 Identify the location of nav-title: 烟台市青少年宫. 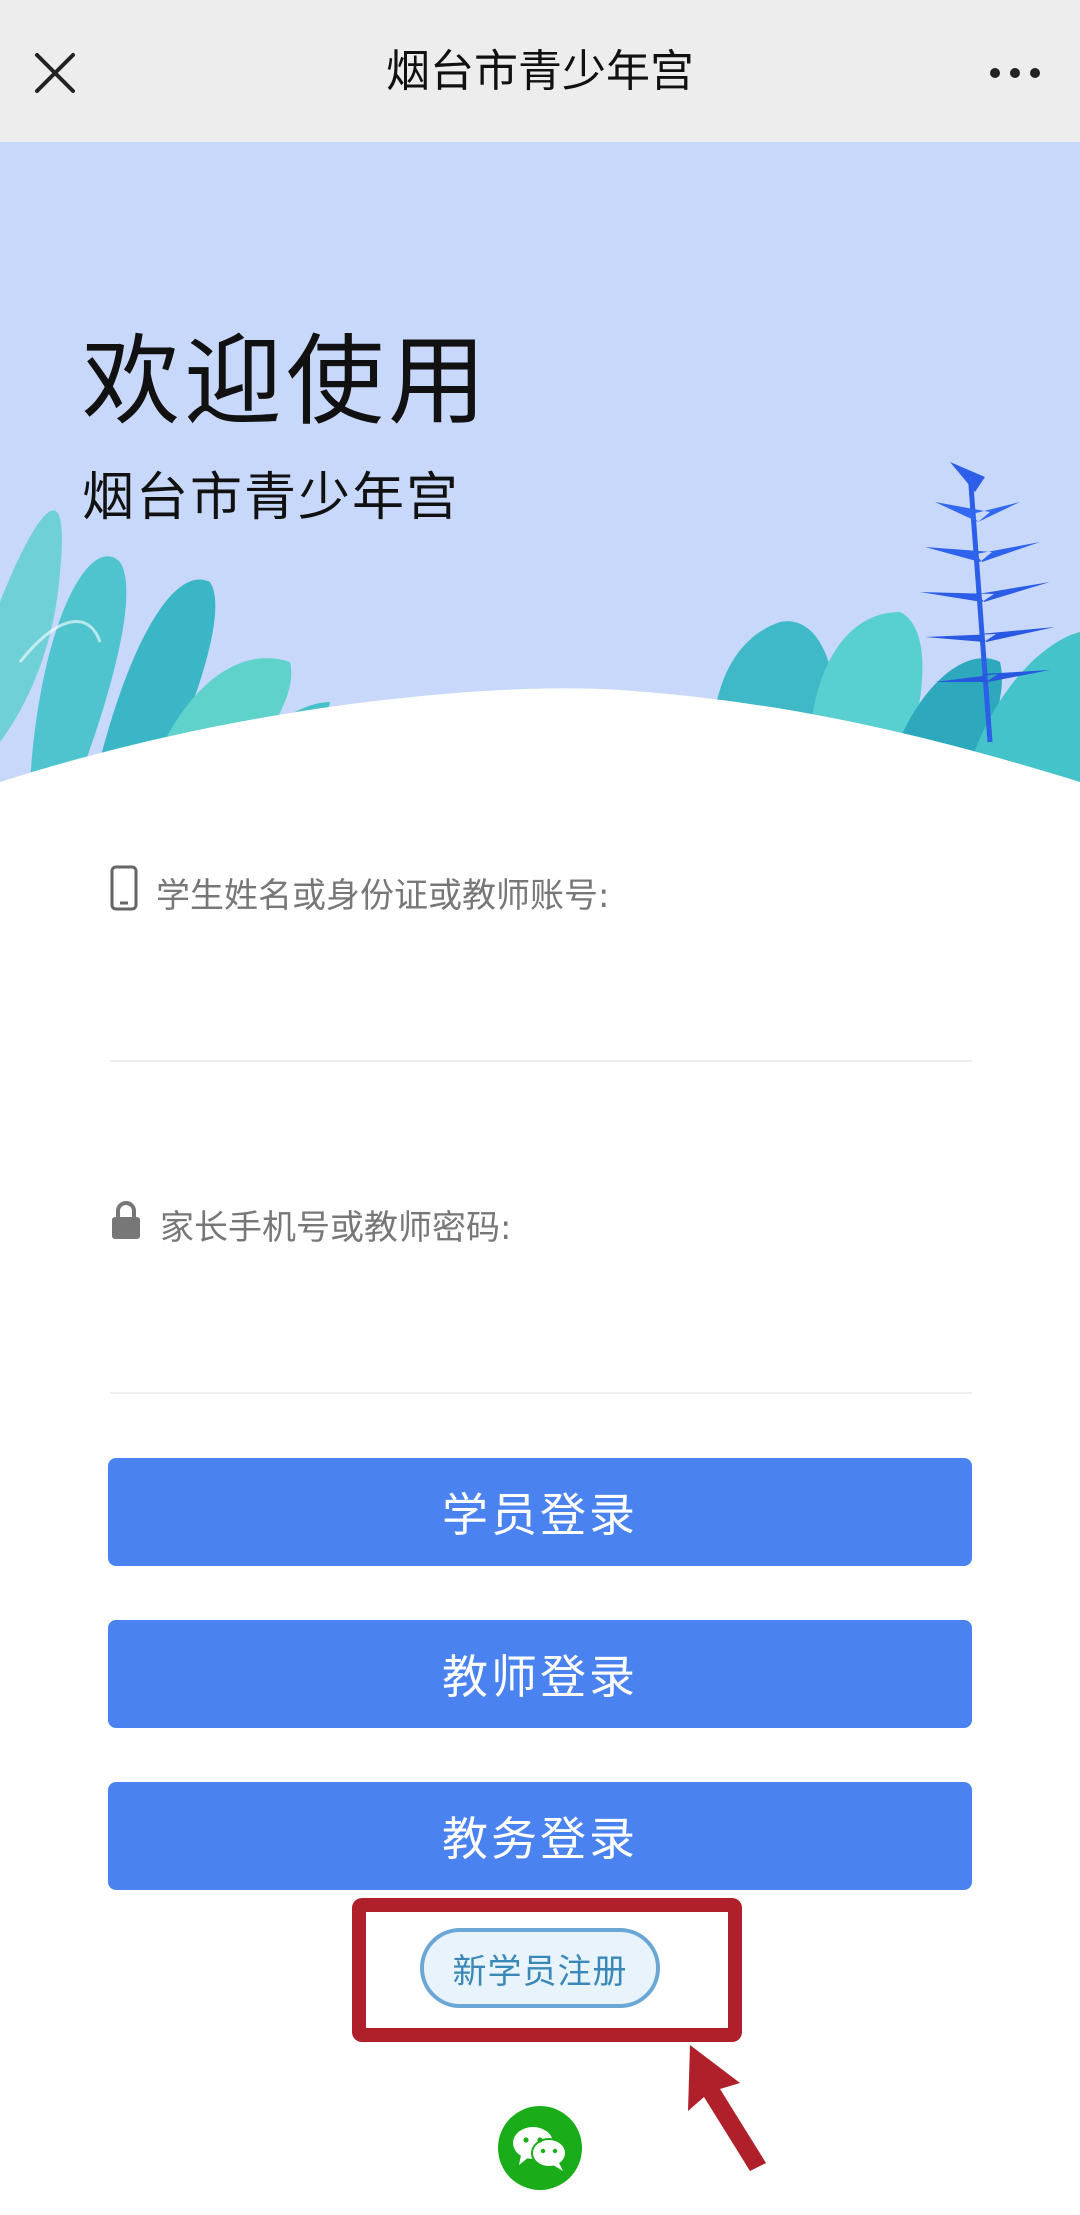
(540, 71).